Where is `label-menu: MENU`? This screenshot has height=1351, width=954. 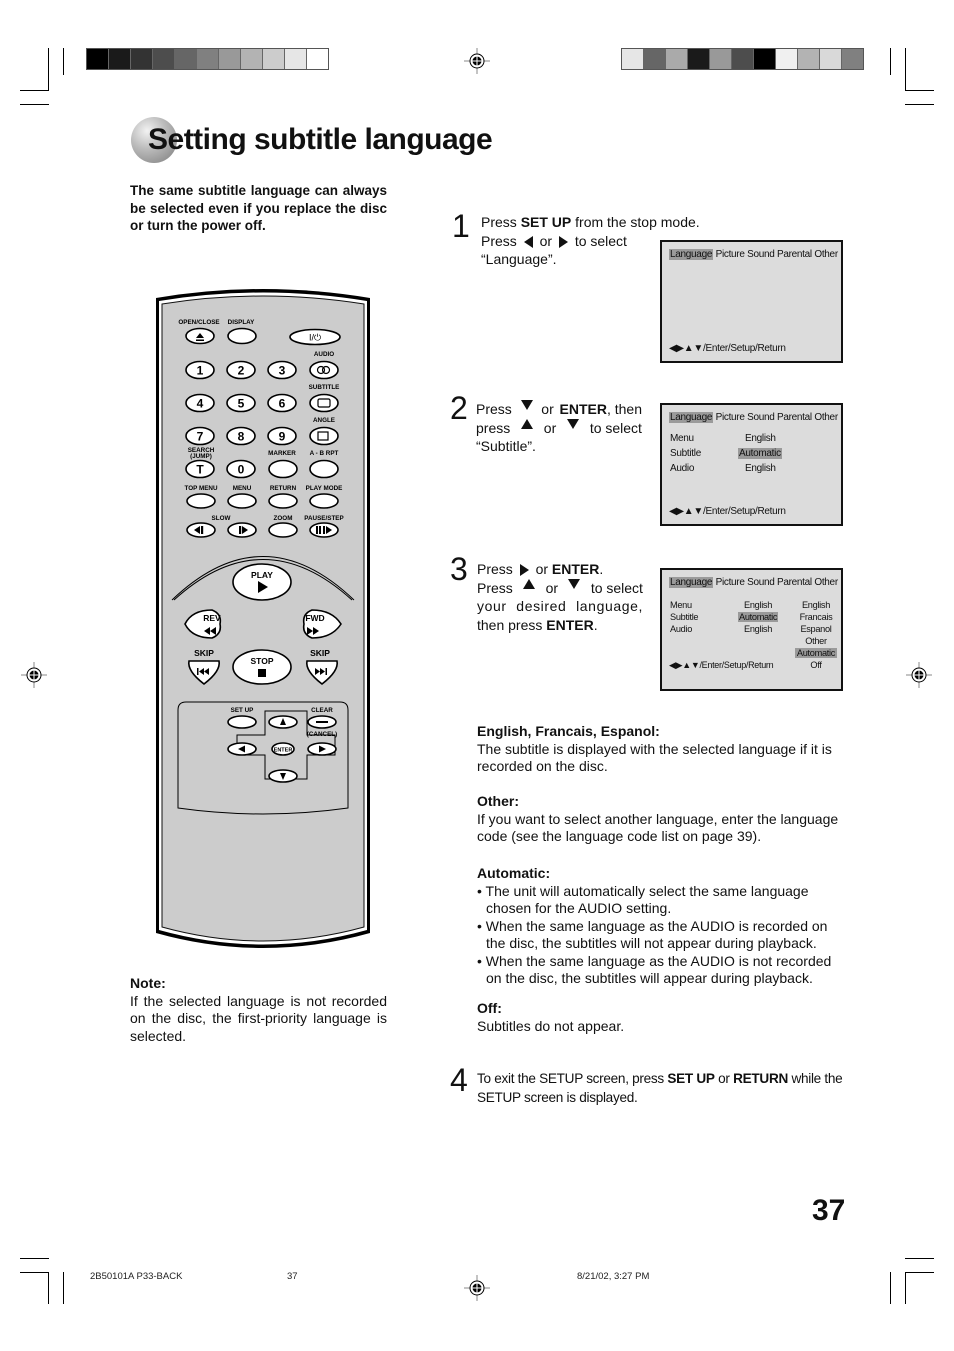
label-menu: MENU is located at coordinates (242, 488).